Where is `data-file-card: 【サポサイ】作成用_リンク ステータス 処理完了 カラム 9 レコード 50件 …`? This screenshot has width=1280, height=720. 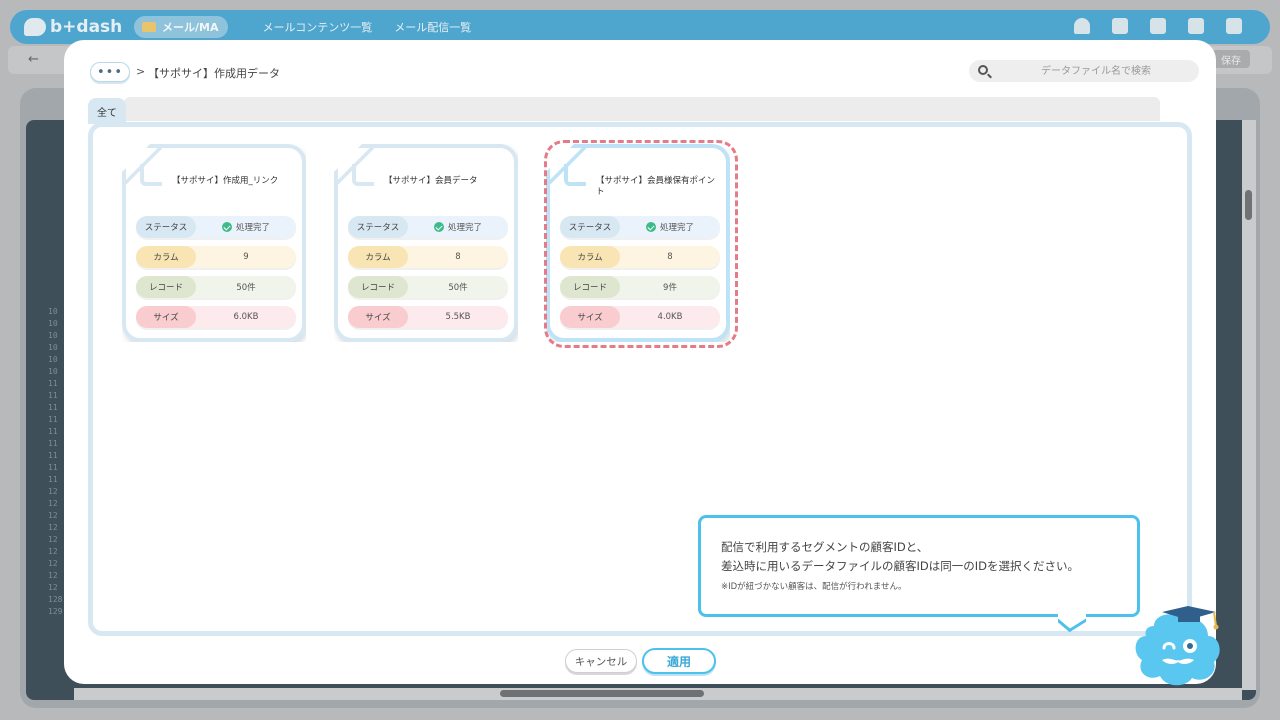
data-file-card: 【サポサイ】作成用_リンク ステータス 処理完了 カラム 9 レコード 50件 … is located at coordinates (214, 243).